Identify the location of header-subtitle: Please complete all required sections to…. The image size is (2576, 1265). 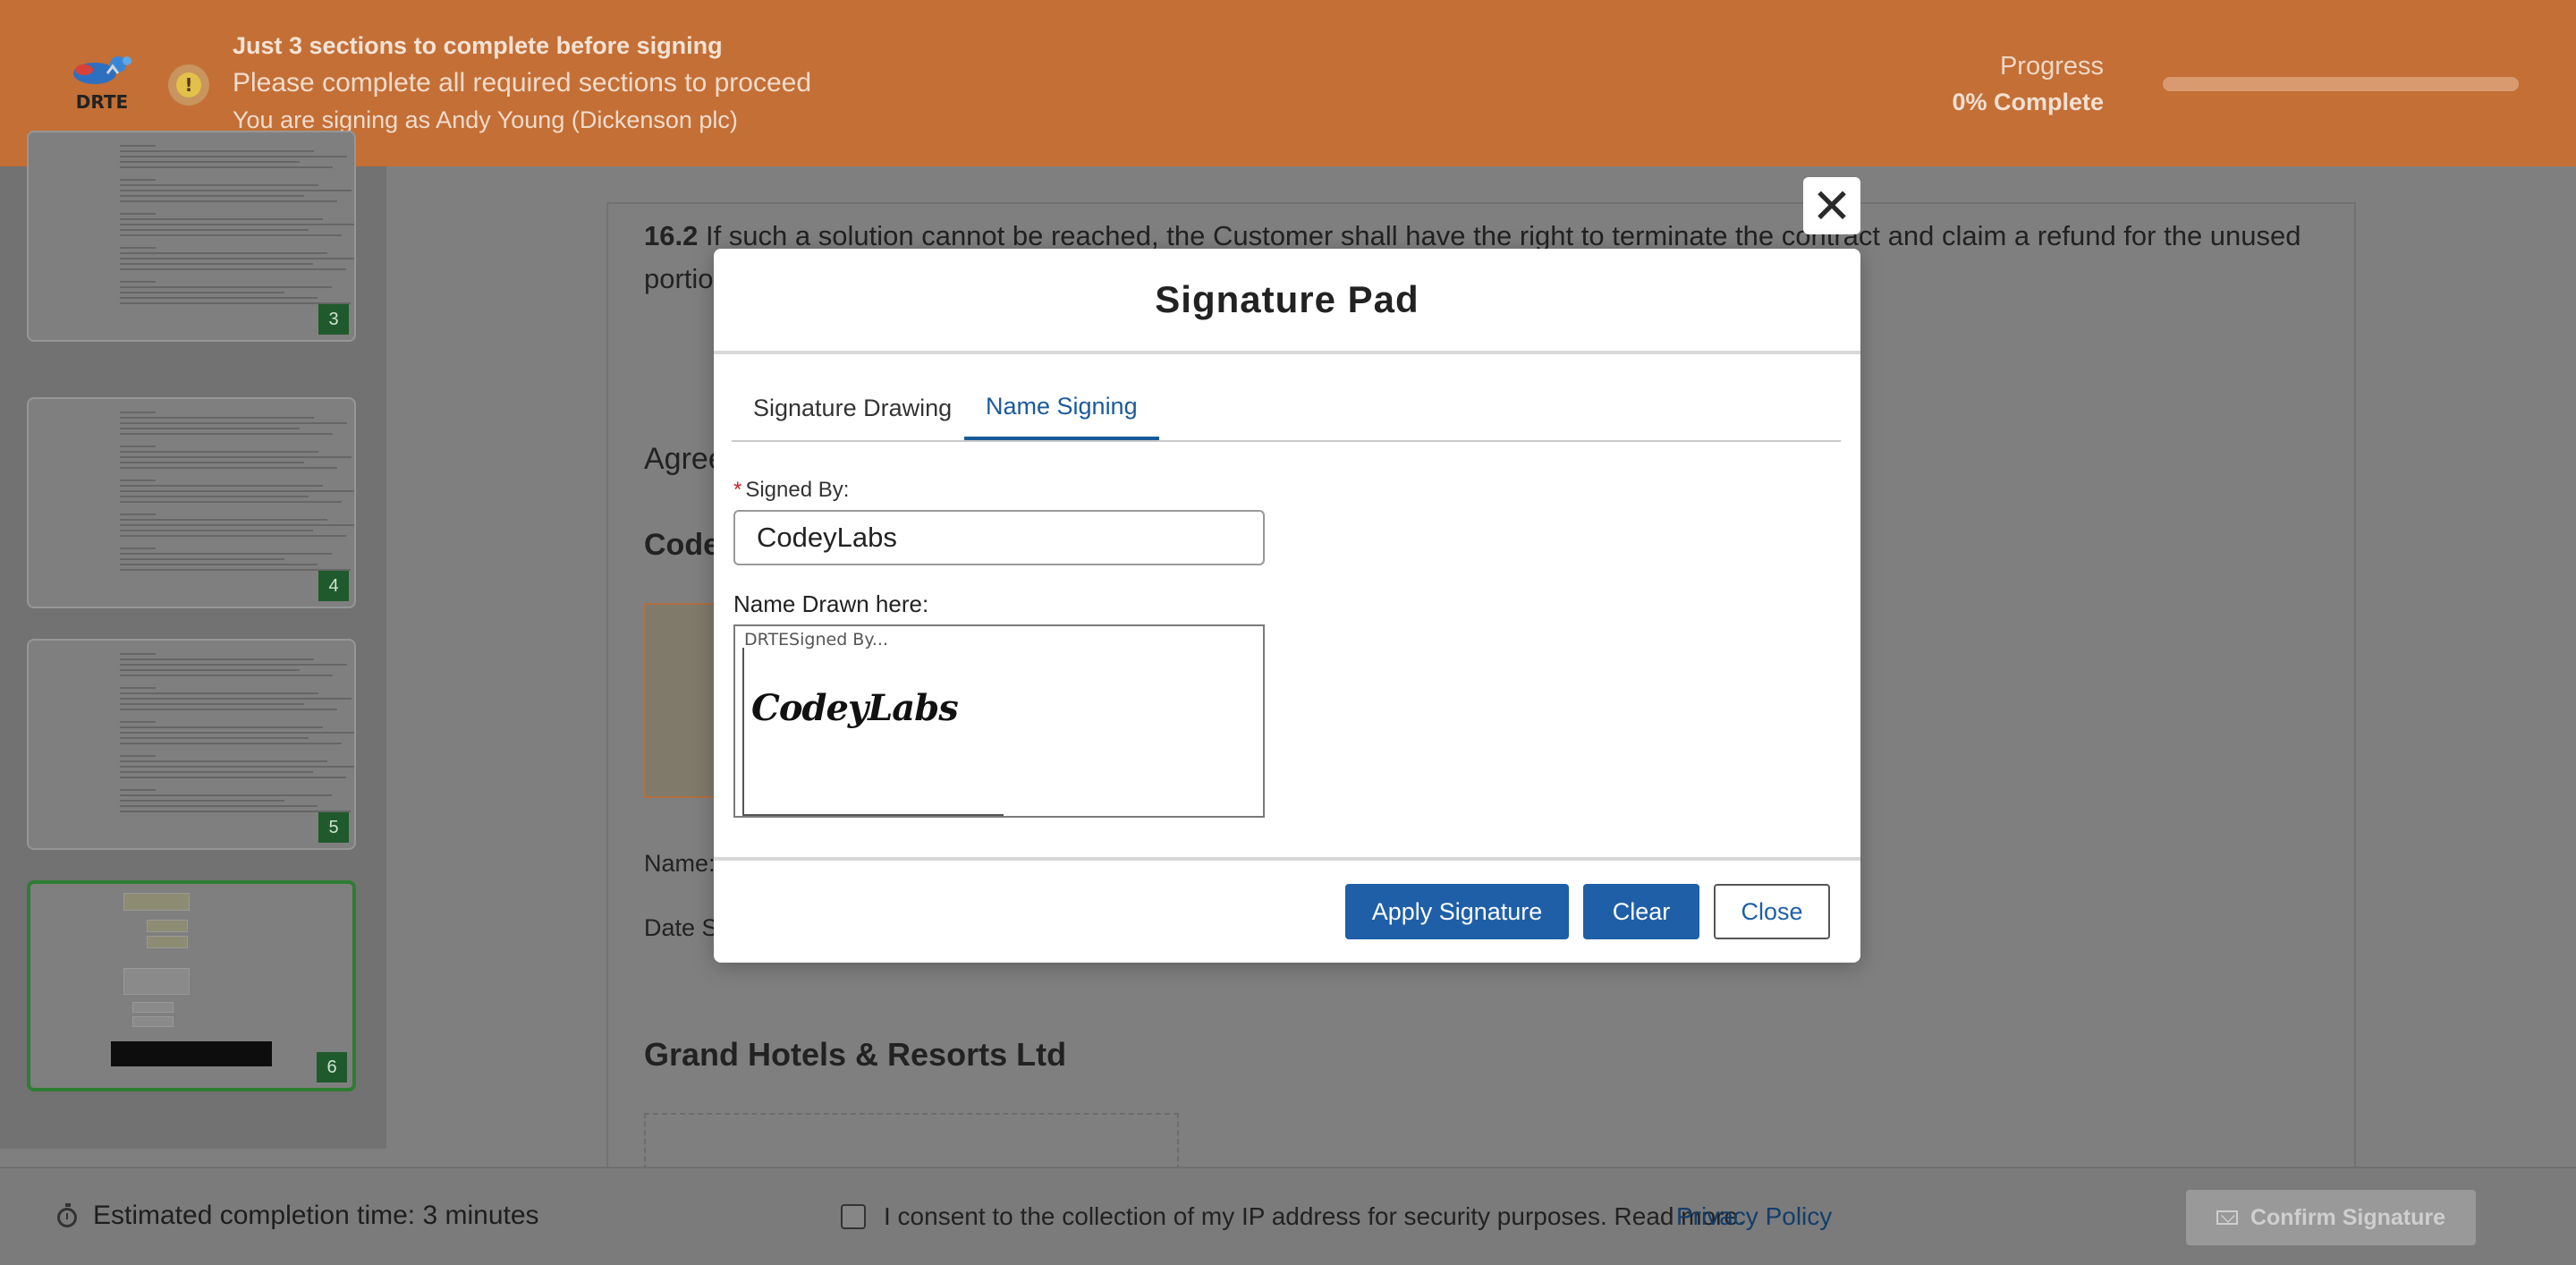
(522, 83).